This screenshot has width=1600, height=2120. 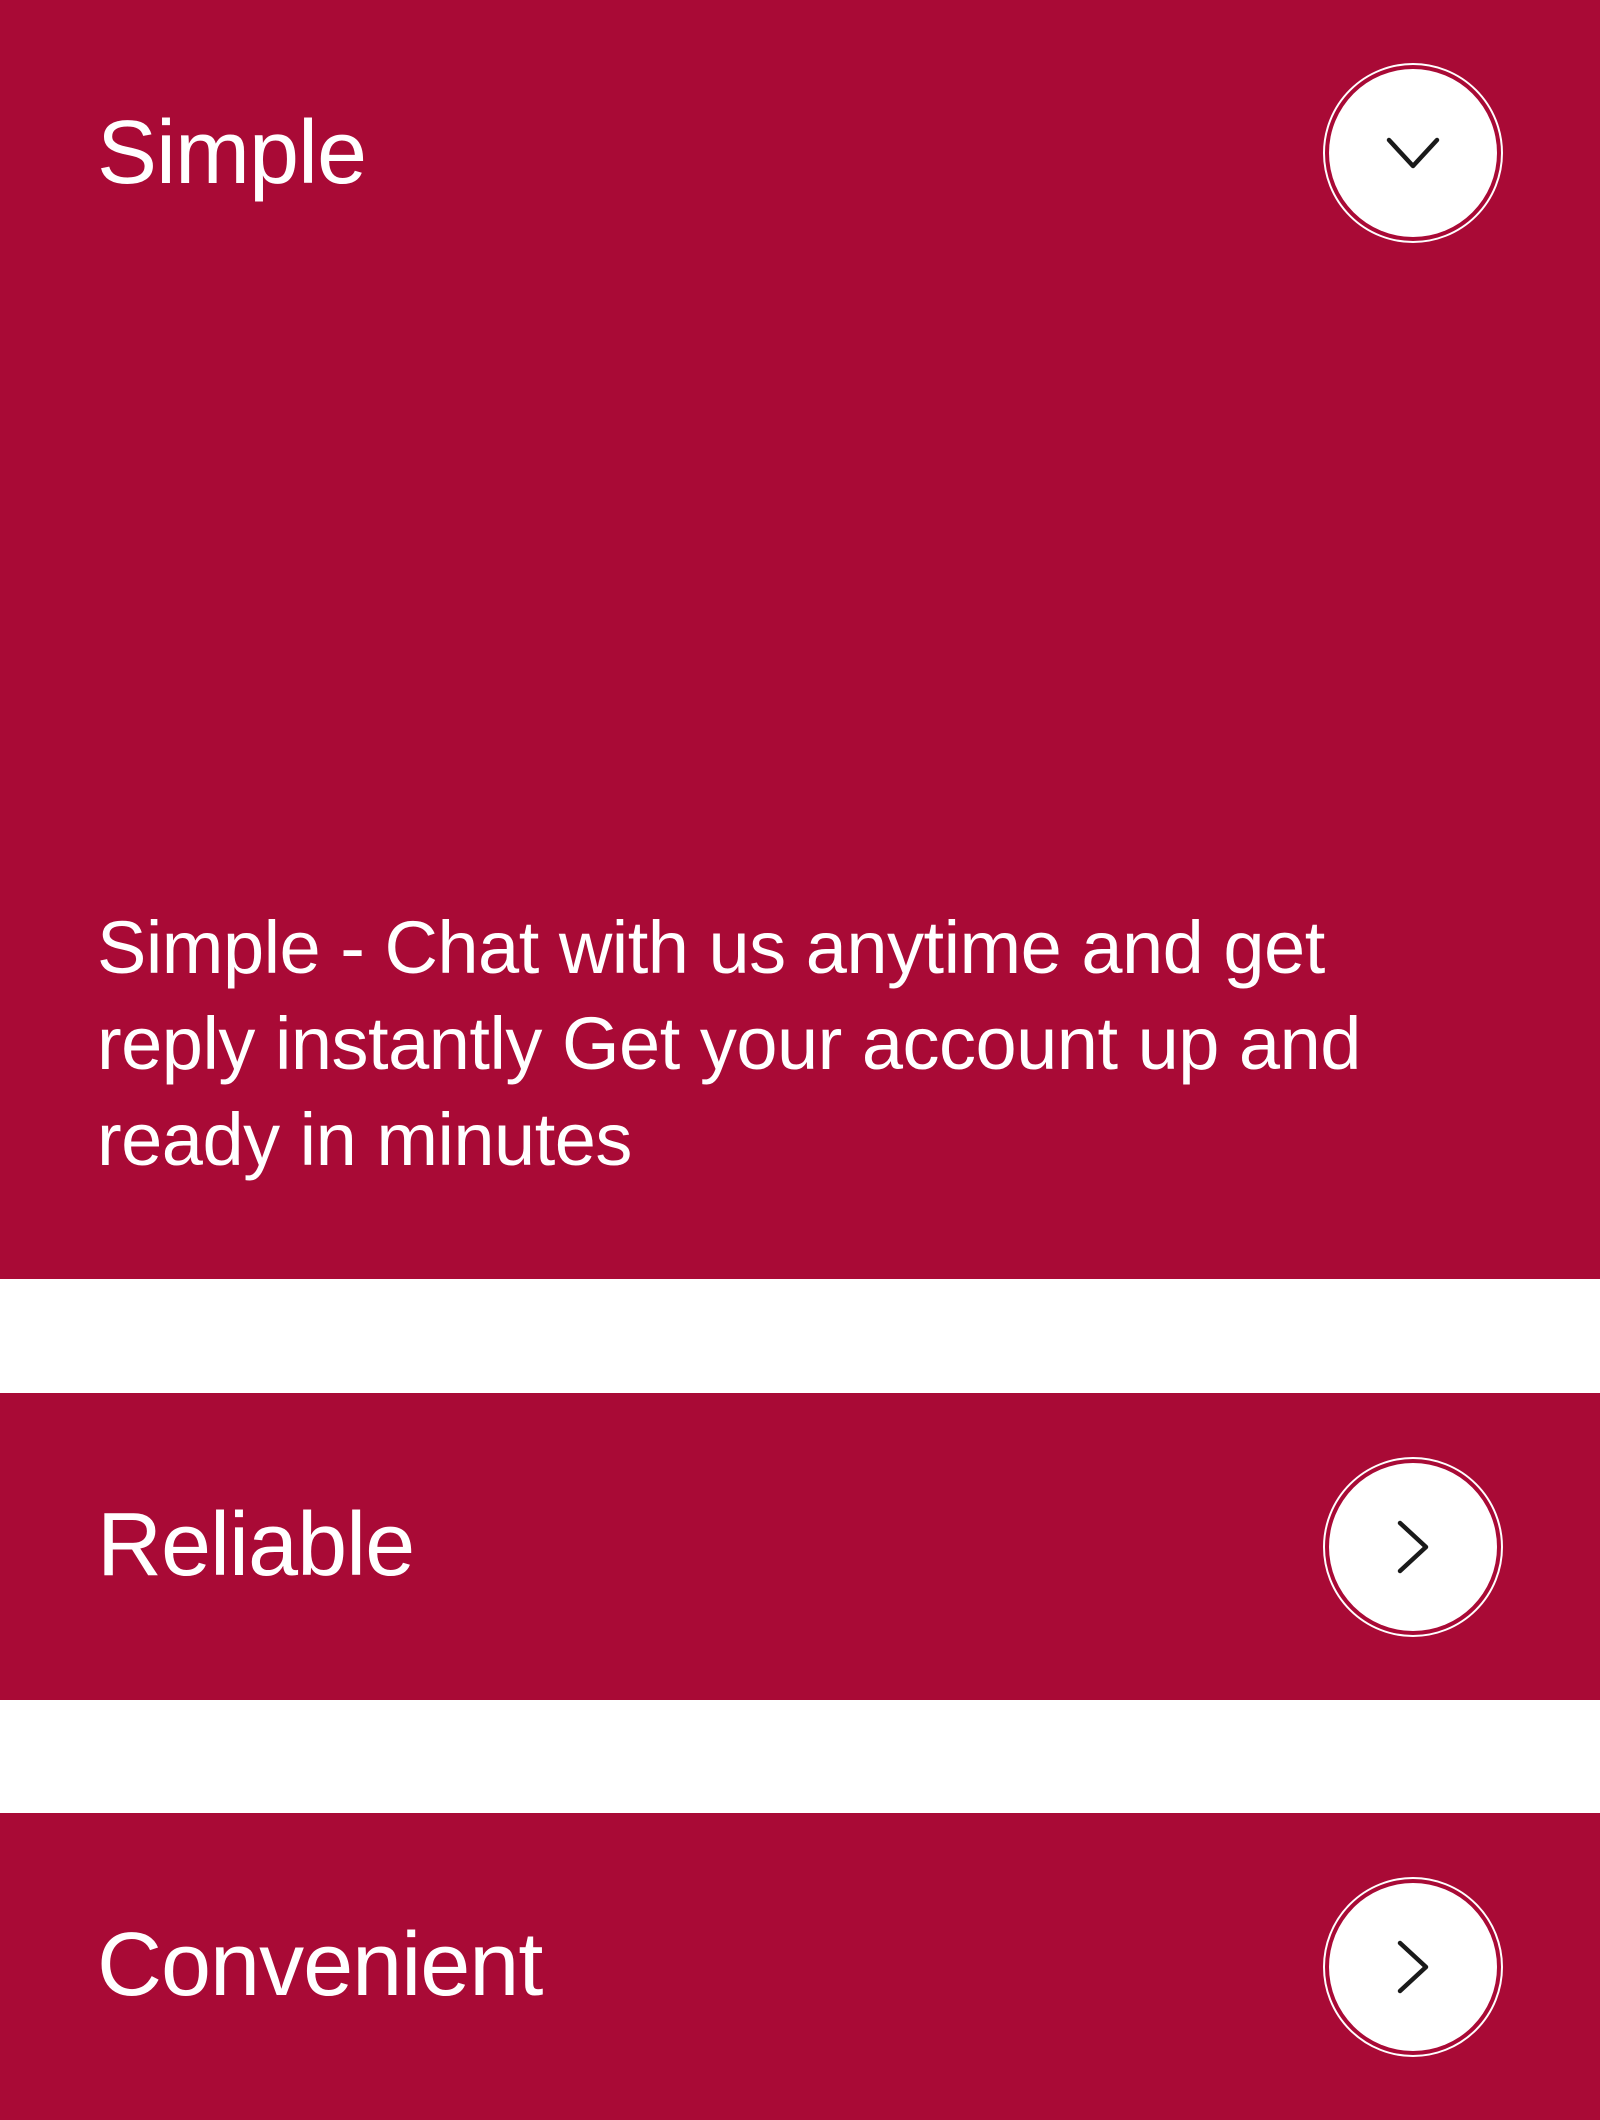 What do you see at coordinates (800, 1966) in the screenshot?
I see `accordion-item-convenient: Convenient` at bounding box center [800, 1966].